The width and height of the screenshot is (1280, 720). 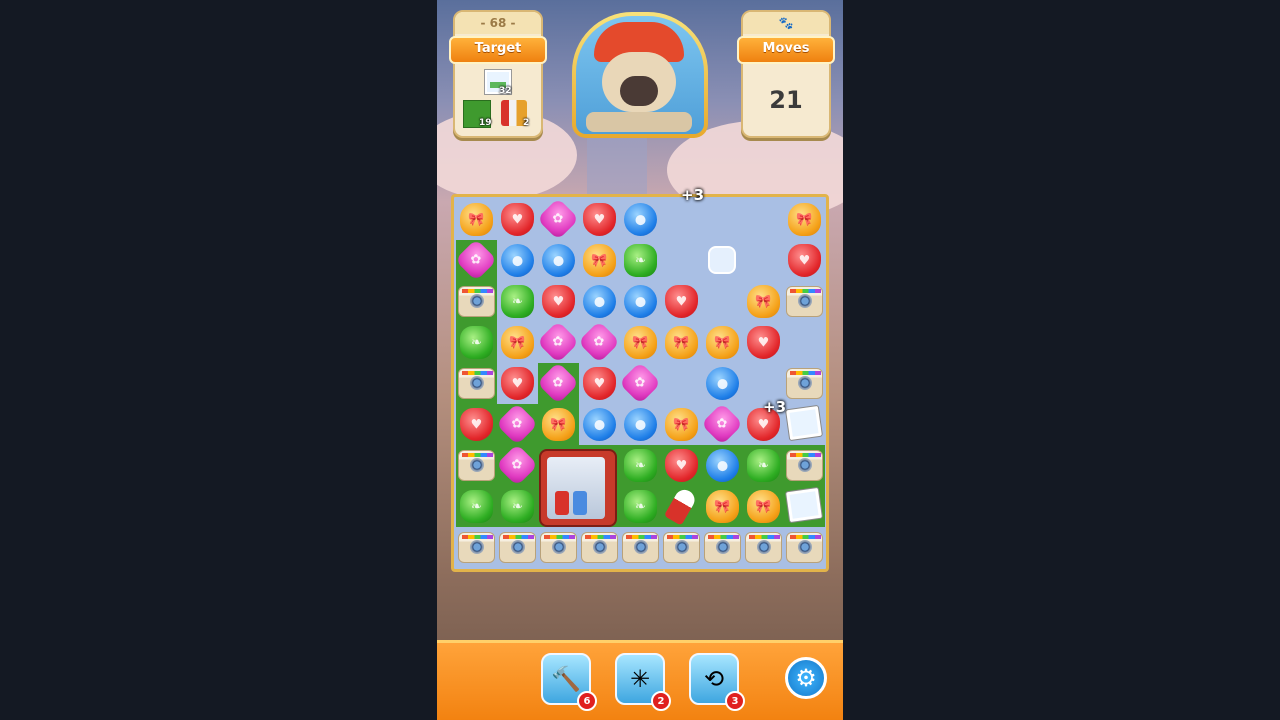 What do you see at coordinates (806, 678) in the screenshot?
I see `settings-button: ⚙` at bounding box center [806, 678].